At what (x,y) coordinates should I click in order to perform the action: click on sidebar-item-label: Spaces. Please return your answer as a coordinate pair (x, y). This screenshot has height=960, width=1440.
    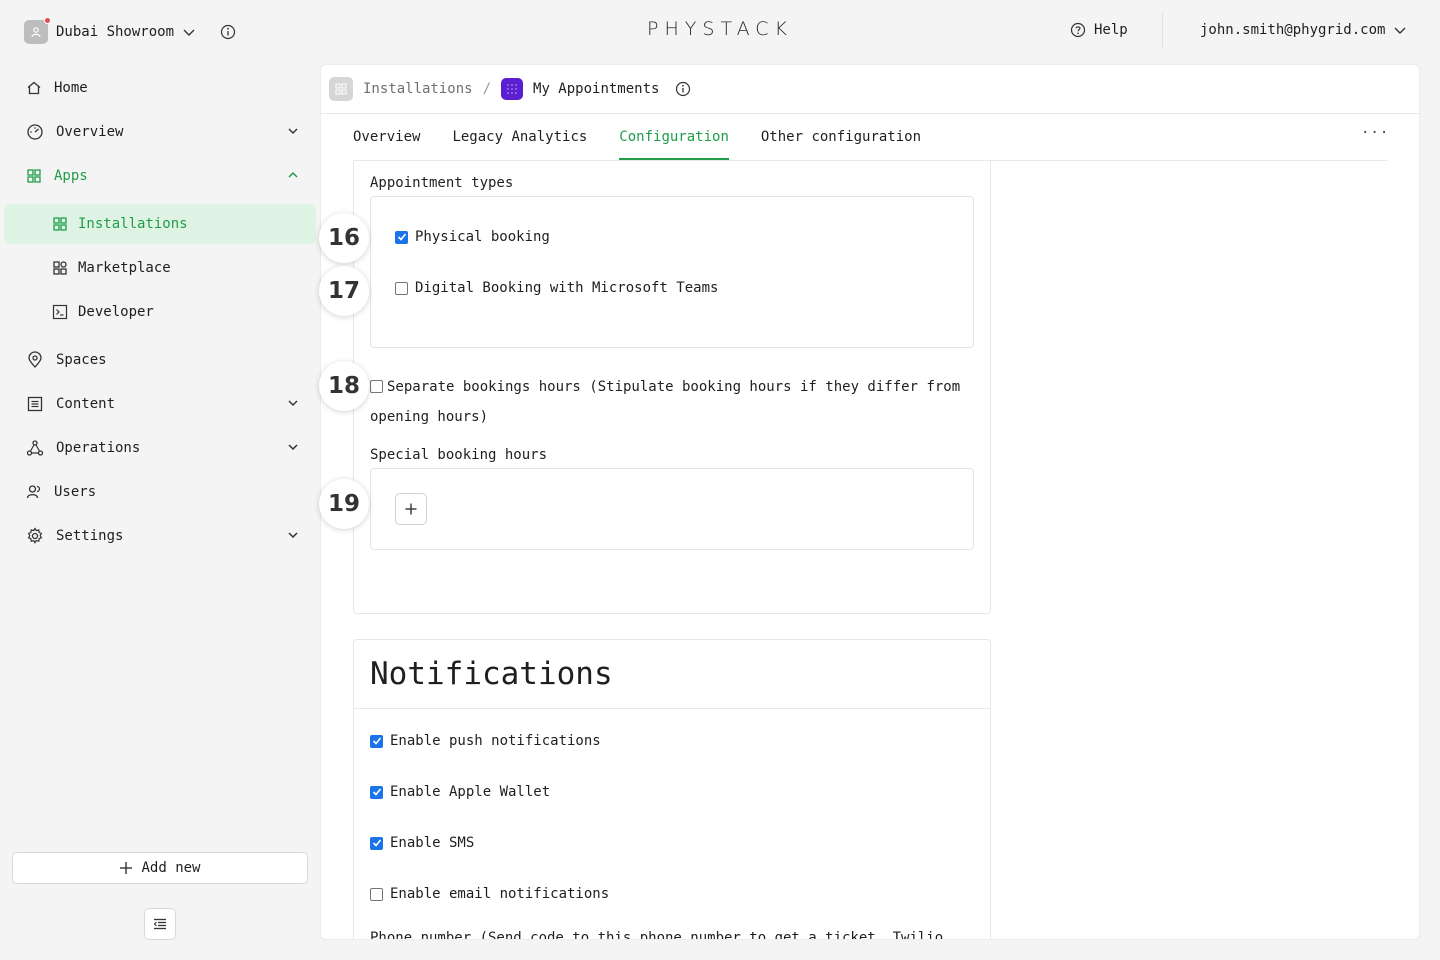
    Looking at the image, I should click on (81, 360).